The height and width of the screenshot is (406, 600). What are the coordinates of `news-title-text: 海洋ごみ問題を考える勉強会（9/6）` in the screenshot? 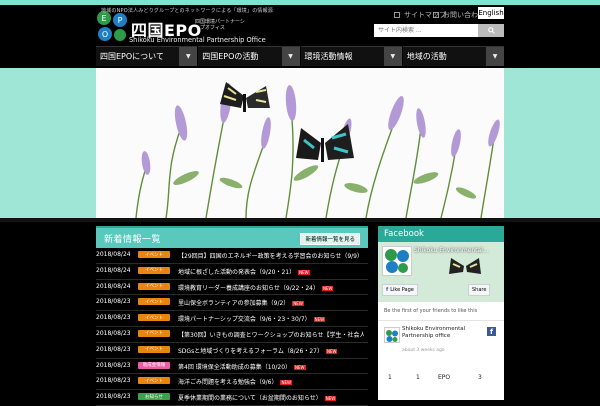 It's located at (228, 383).